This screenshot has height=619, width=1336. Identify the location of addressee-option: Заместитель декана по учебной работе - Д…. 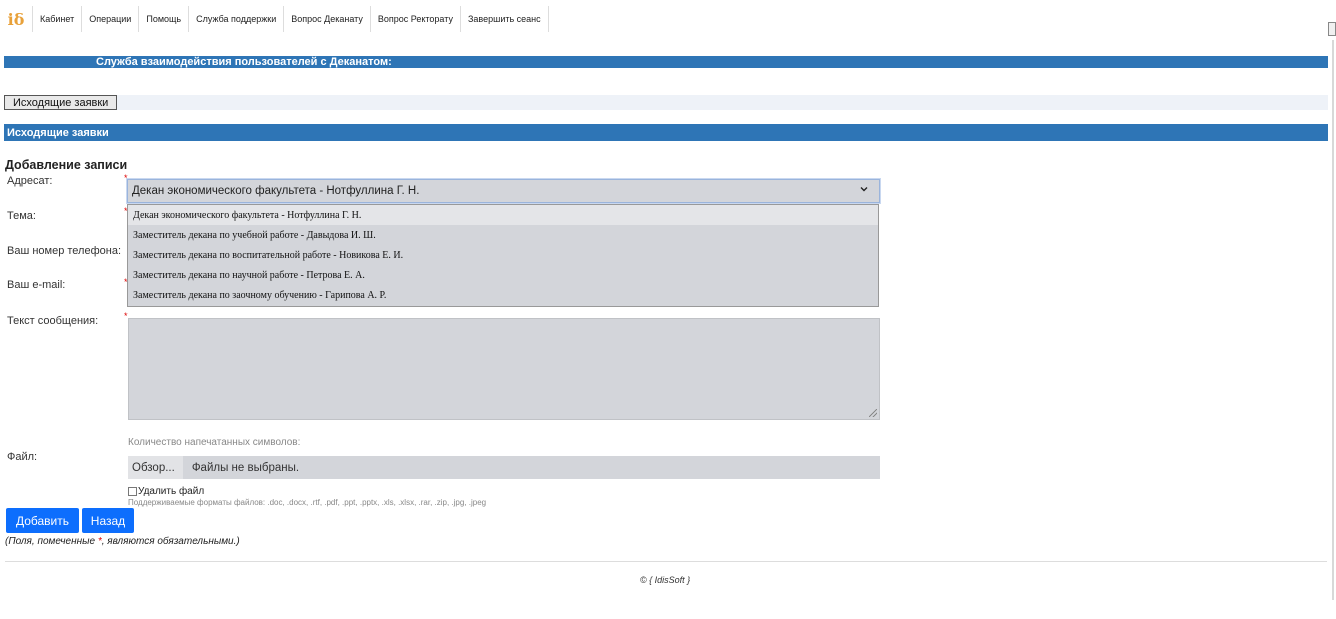
(503, 235).